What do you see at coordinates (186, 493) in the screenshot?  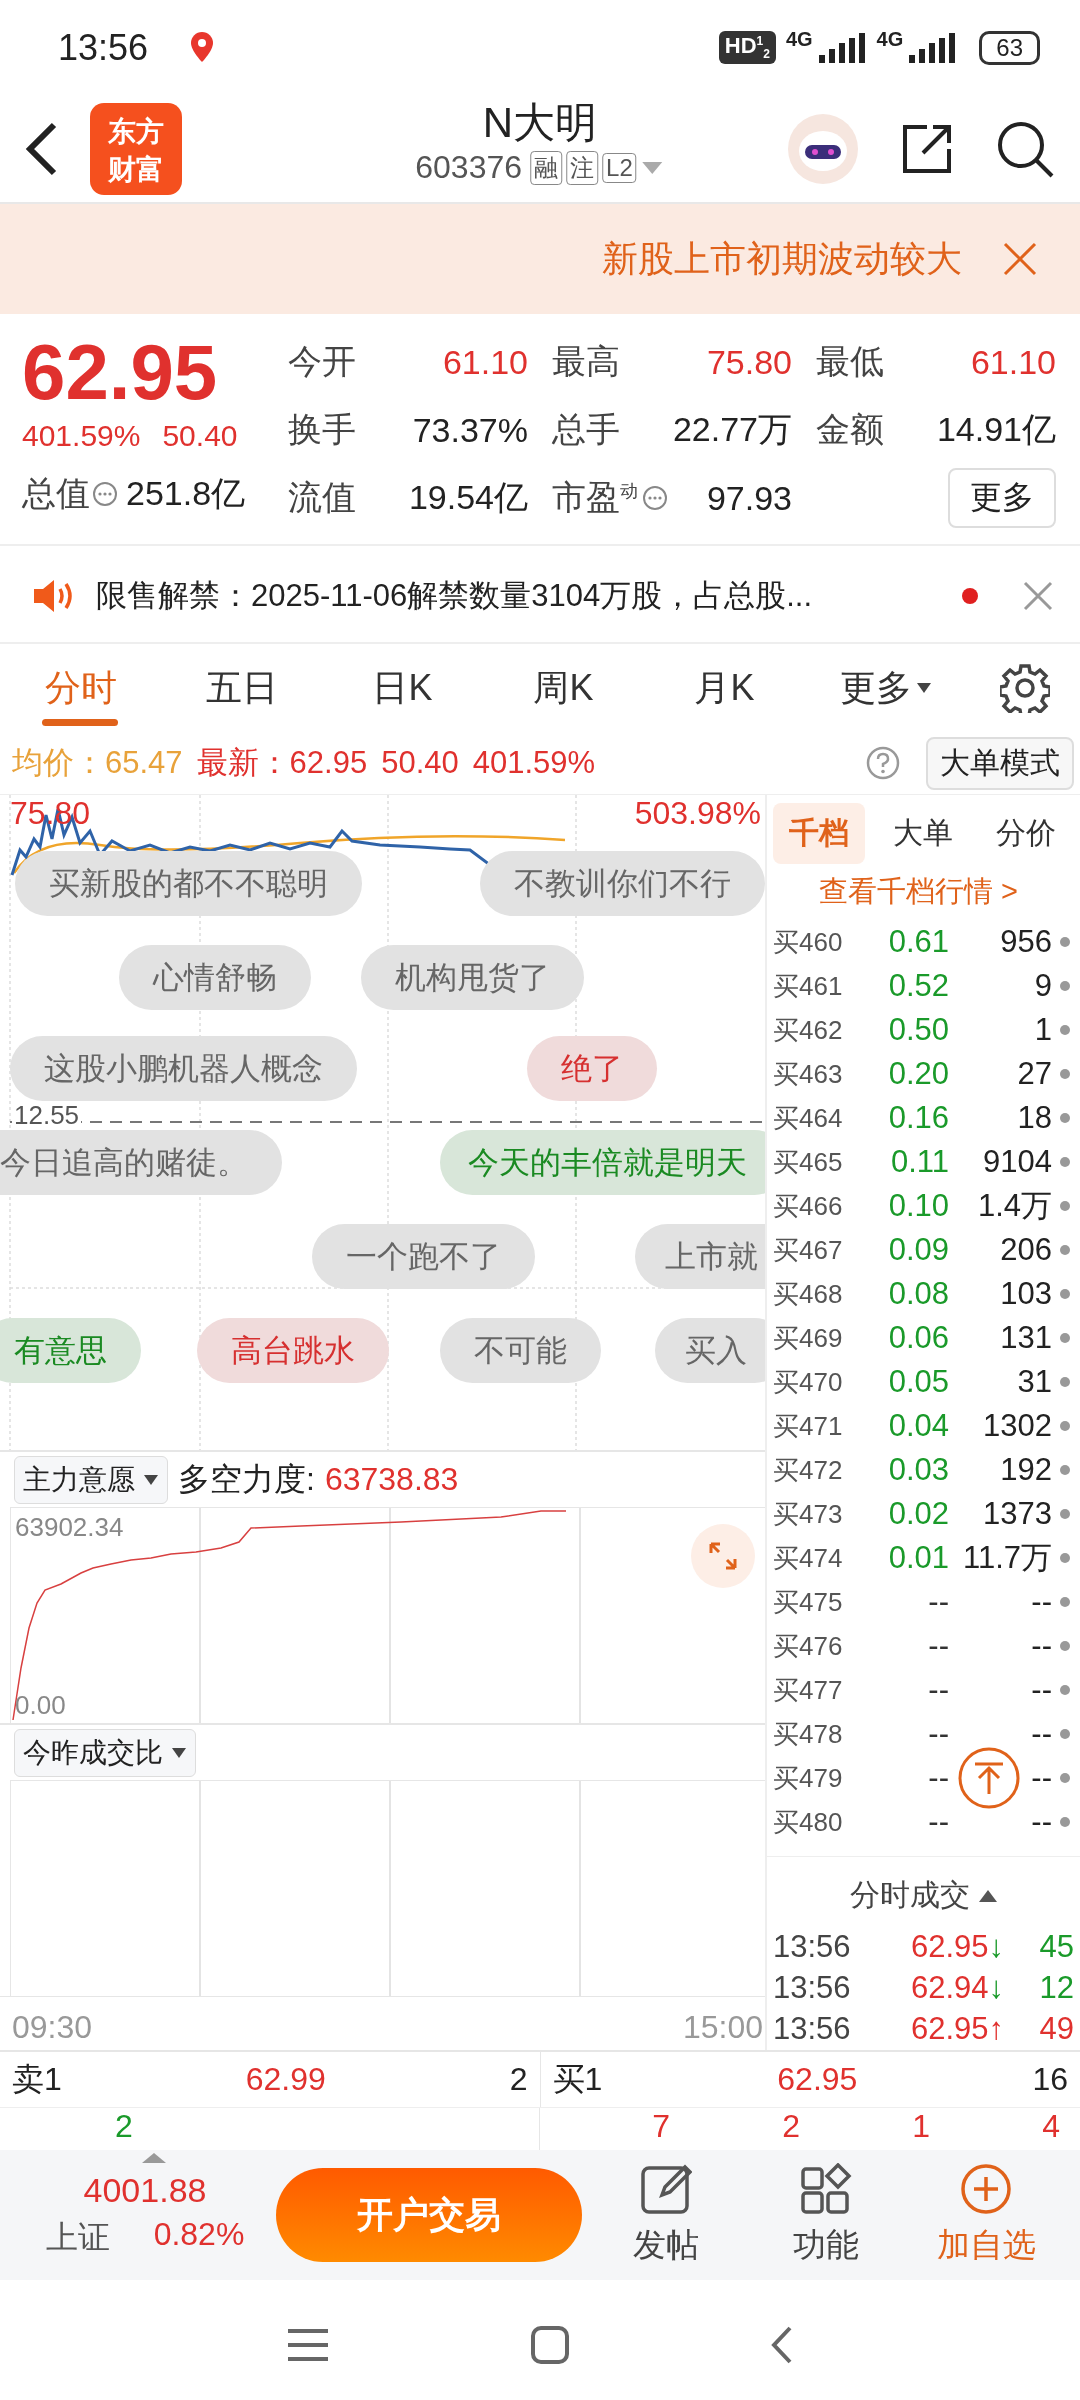 I see `stat-value: 251.8亿` at bounding box center [186, 493].